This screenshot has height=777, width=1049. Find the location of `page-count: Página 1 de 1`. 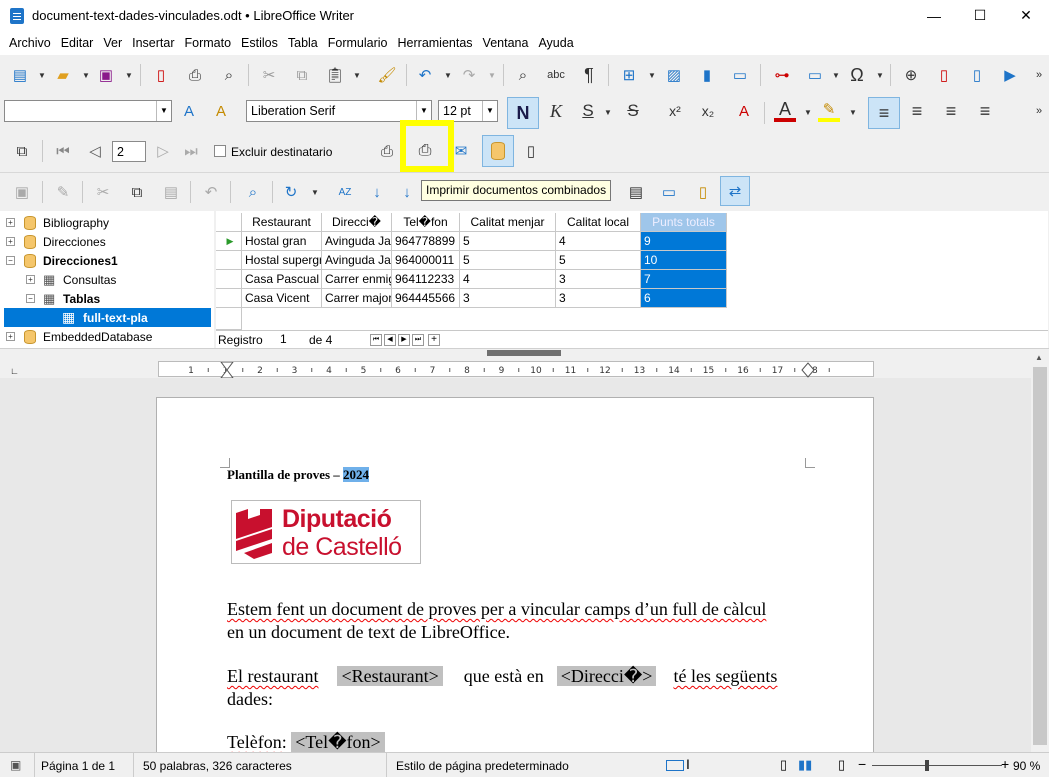

page-count: Página 1 de 1 is located at coordinates (78, 766).